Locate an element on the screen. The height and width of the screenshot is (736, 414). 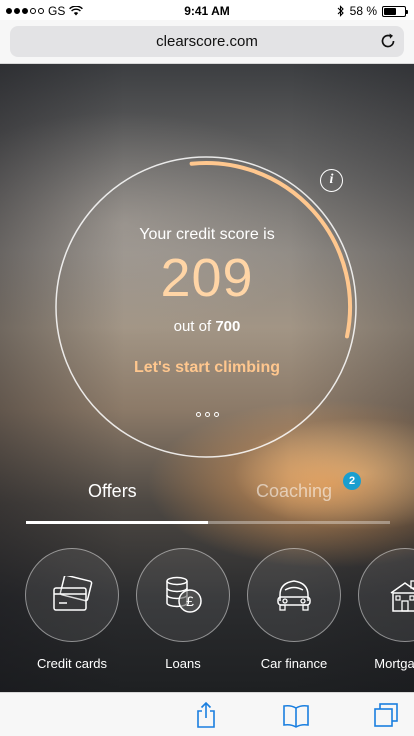
coaching-badge: 2 is located at coordinates (352, 481).